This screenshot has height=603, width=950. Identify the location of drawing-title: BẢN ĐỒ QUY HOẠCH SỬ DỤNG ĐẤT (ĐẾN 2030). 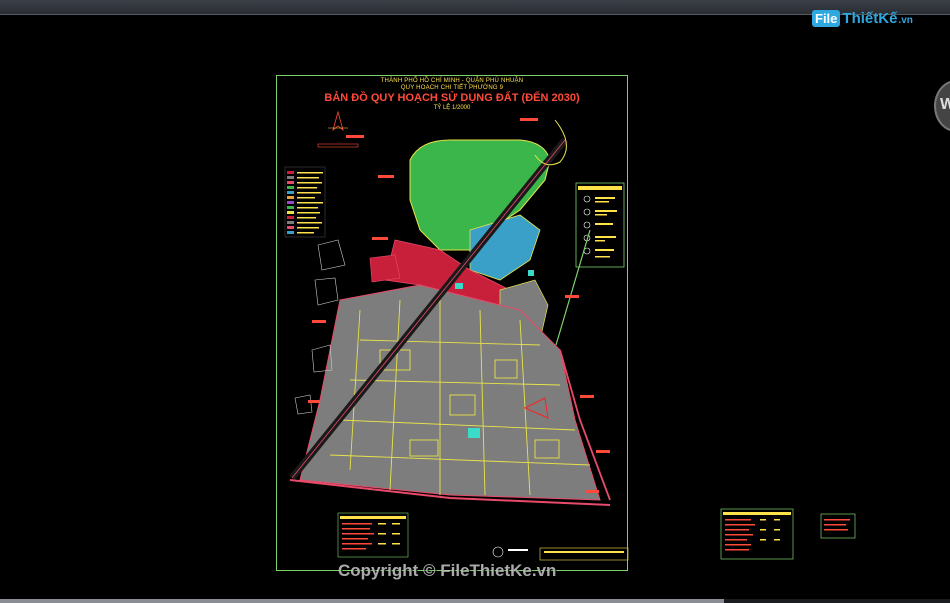
(452, 98).